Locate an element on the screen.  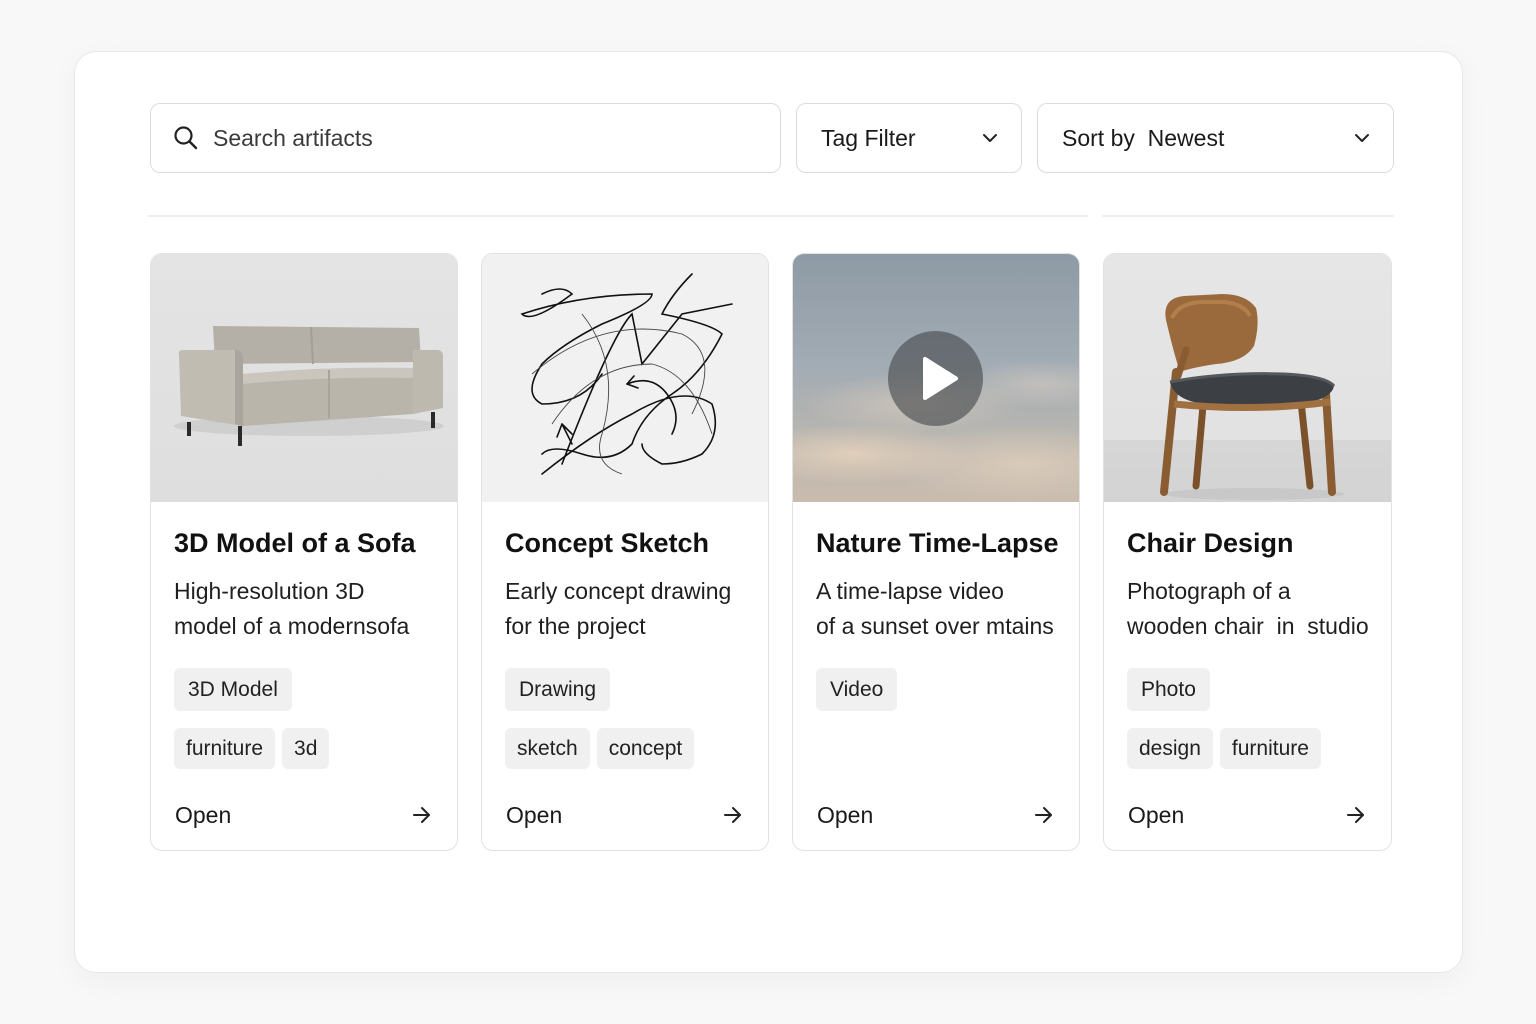
sofa-thumbnail is located at coordinates (304, 378).